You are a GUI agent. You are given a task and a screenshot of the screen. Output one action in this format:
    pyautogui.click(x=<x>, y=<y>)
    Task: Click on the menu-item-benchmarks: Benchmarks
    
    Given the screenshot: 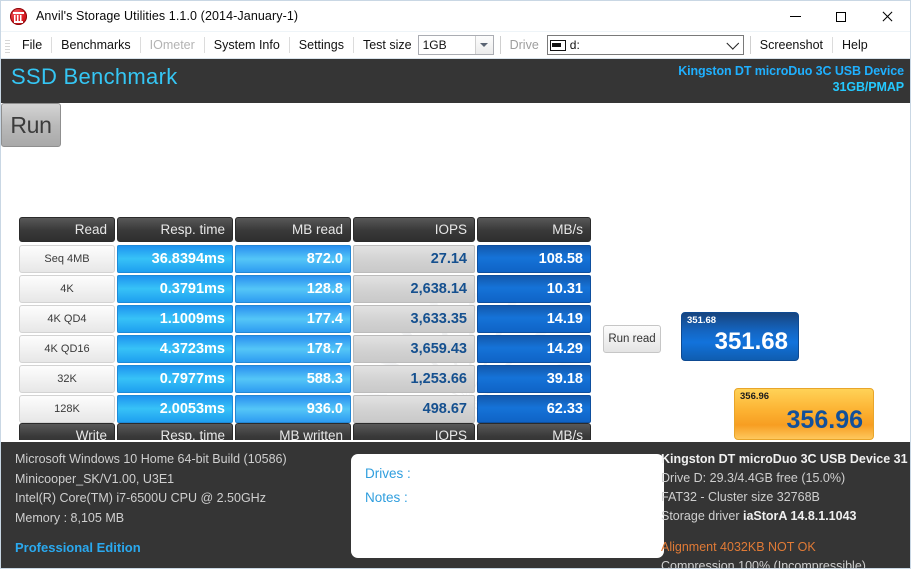 What is the action you would take?
    pyautogui.click(x=95, y=45)
    